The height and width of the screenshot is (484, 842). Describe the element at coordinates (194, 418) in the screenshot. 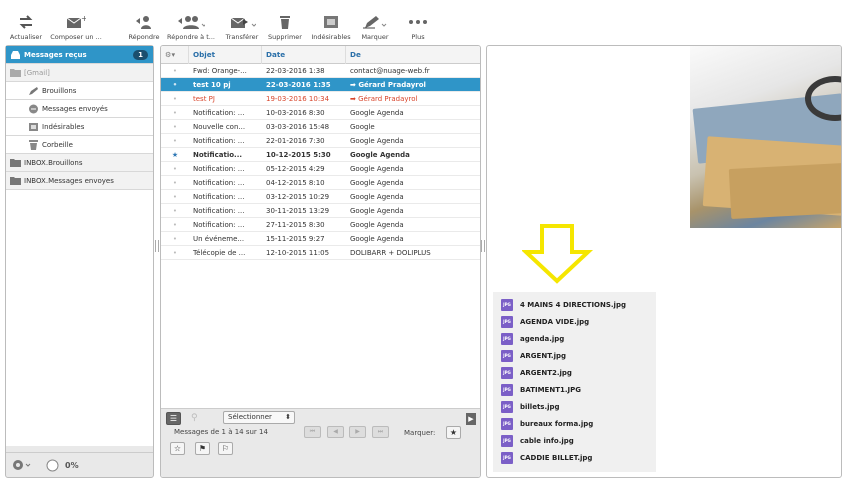

I see `threads-icon: ⚲` at that location.